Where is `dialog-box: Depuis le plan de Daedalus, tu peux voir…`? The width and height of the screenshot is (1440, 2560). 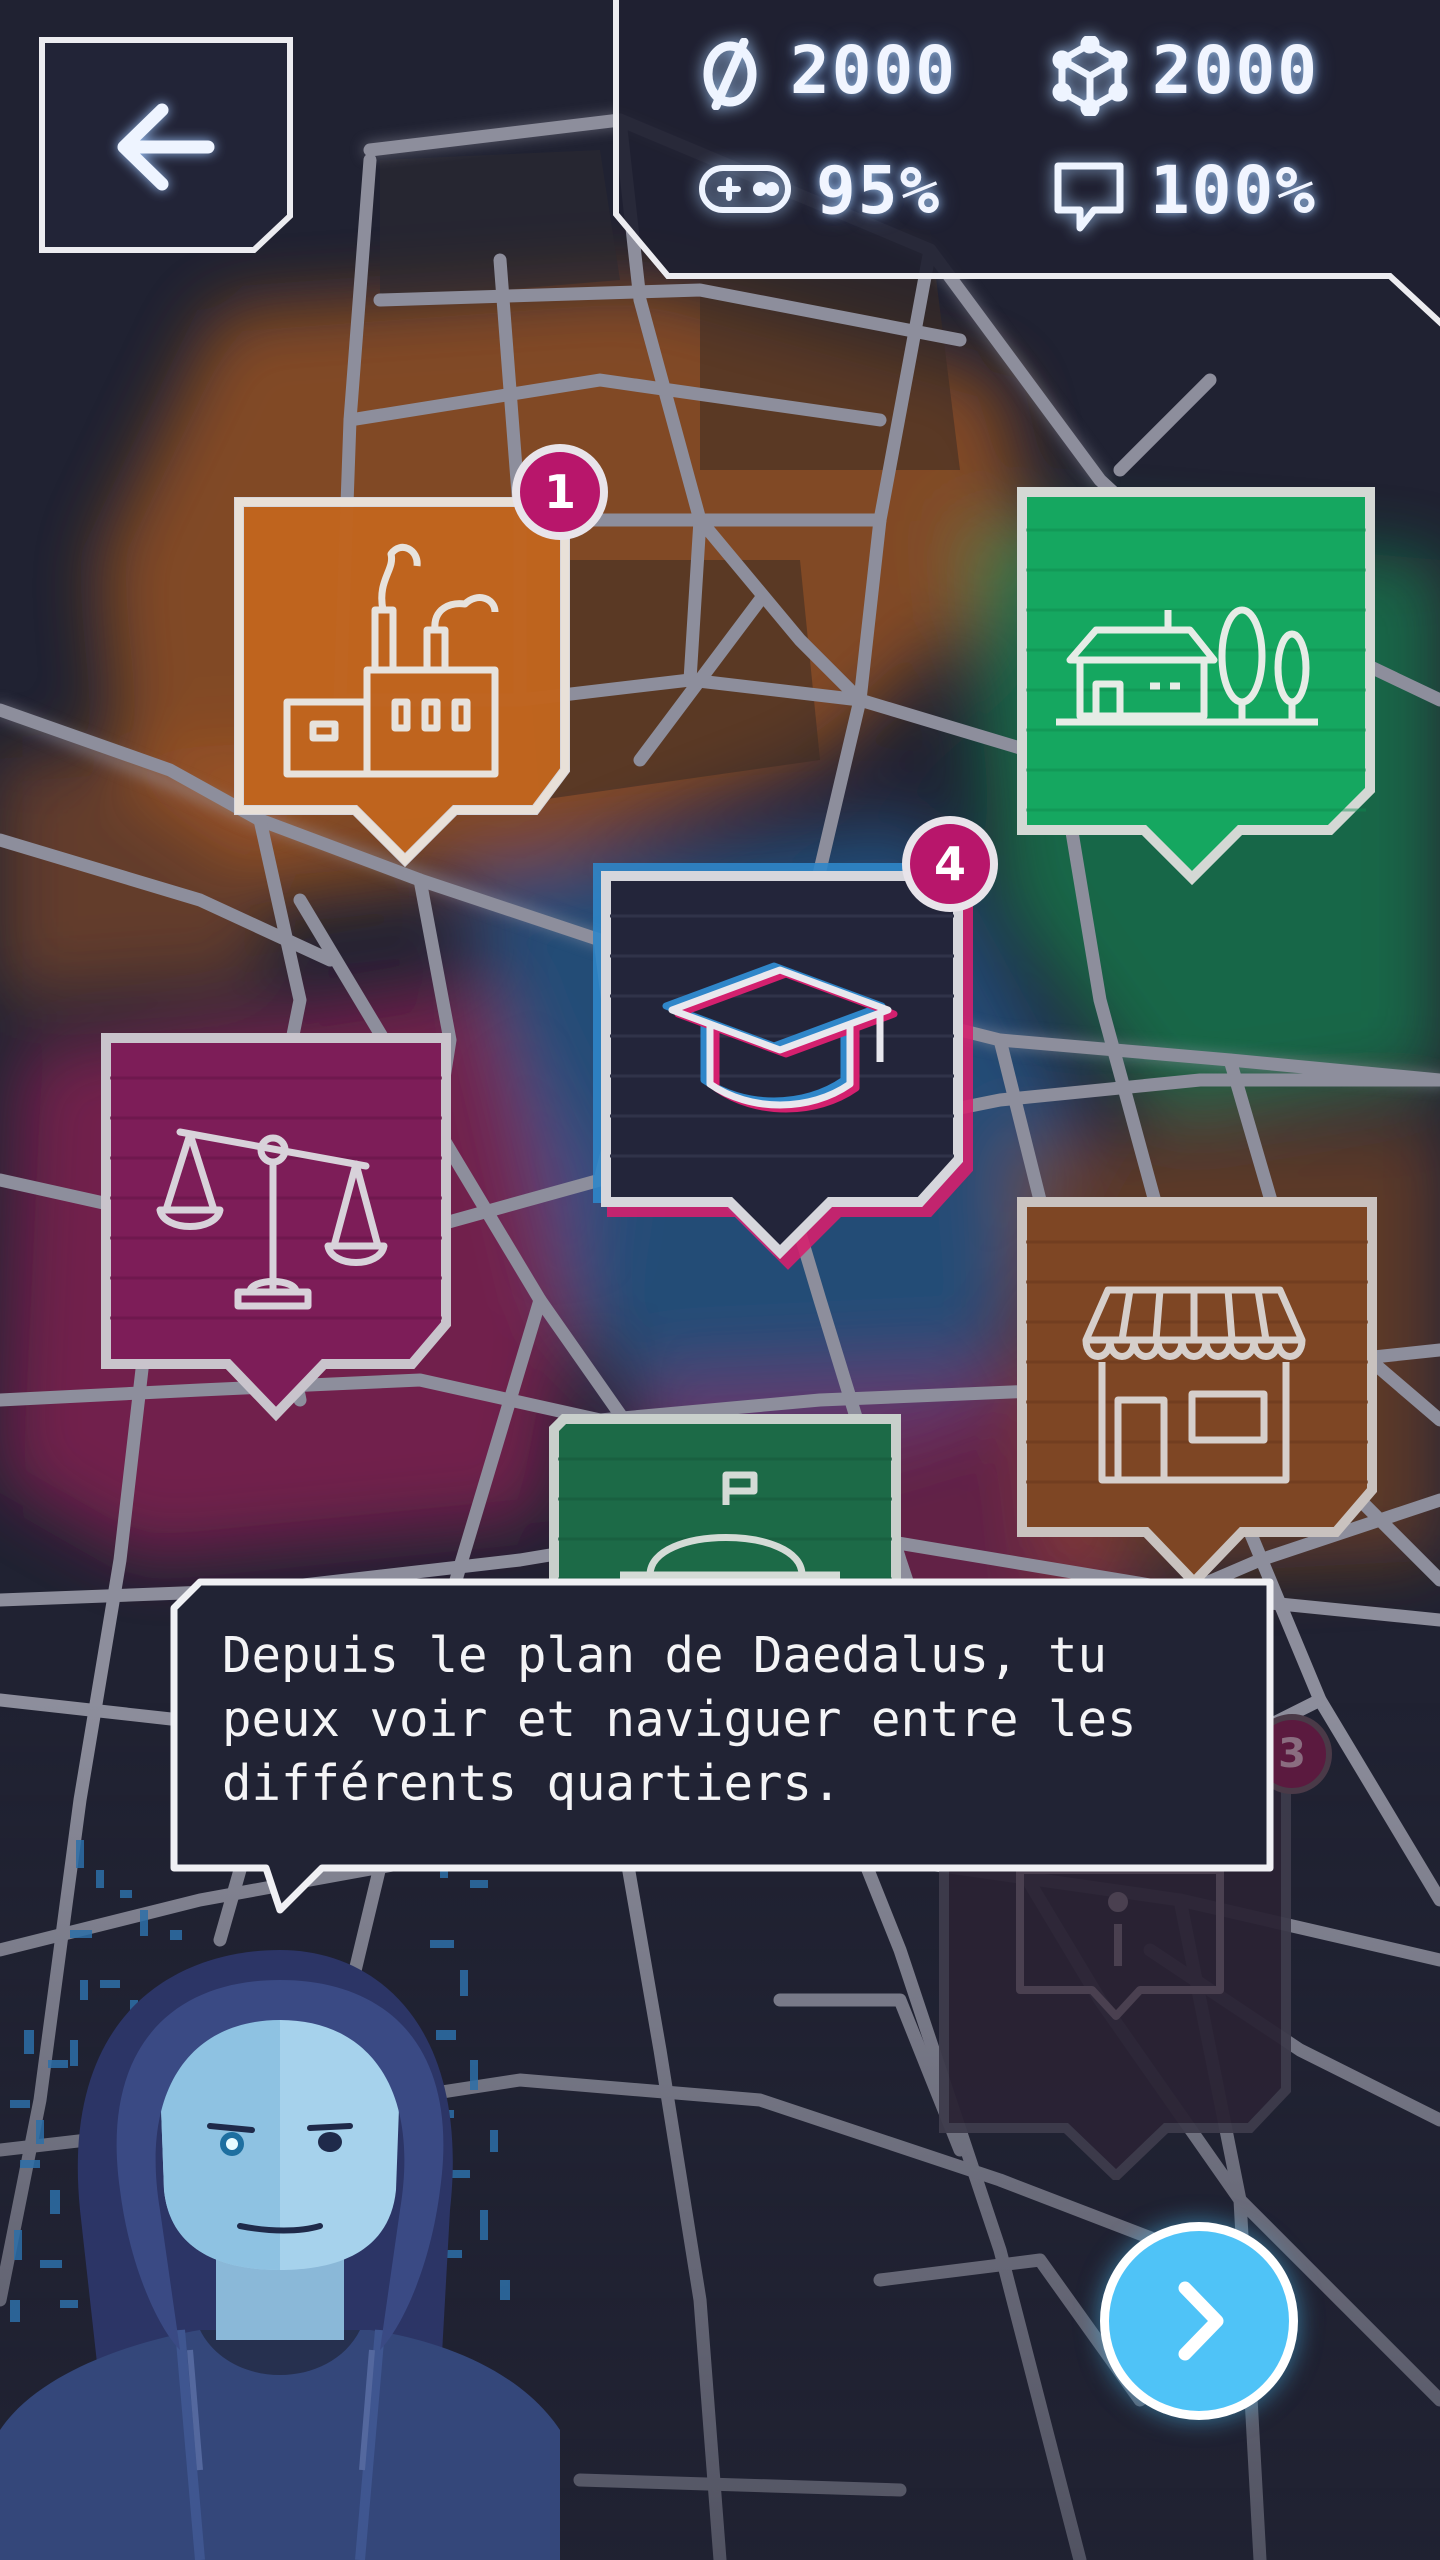
dialog-box: Depuis le plan de Daedalus, tu peux voir… is located at coordinates (720, 1725).